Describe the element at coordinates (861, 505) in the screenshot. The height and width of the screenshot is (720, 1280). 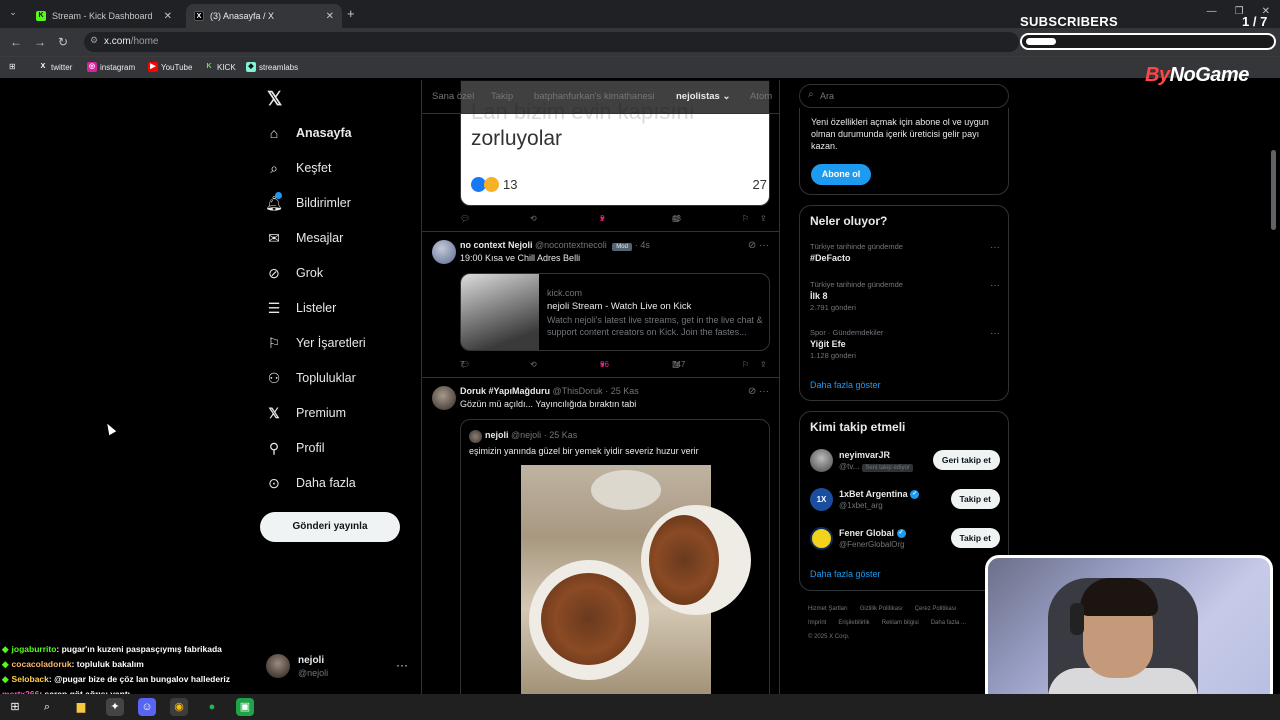
I see `suggestion-handle: @1xbet_arg` at that location.